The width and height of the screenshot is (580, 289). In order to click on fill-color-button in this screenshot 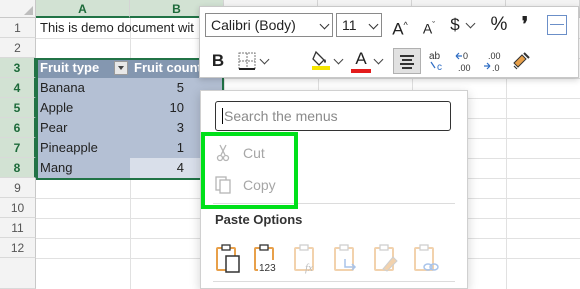, I will do `click(321, 61)`.